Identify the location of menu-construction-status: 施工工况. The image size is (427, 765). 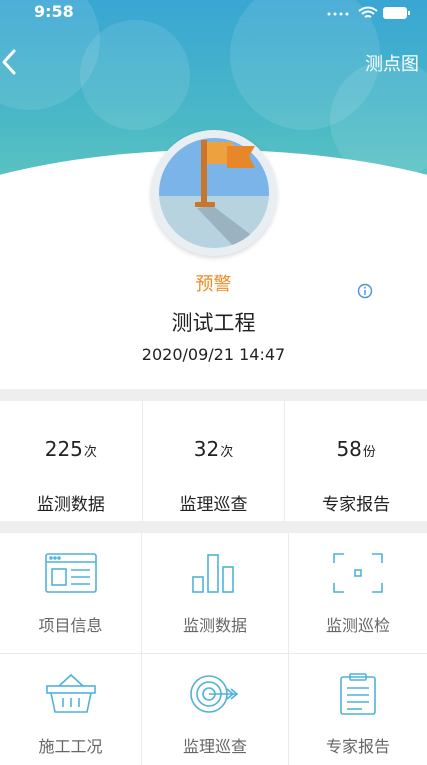
(71, 709).